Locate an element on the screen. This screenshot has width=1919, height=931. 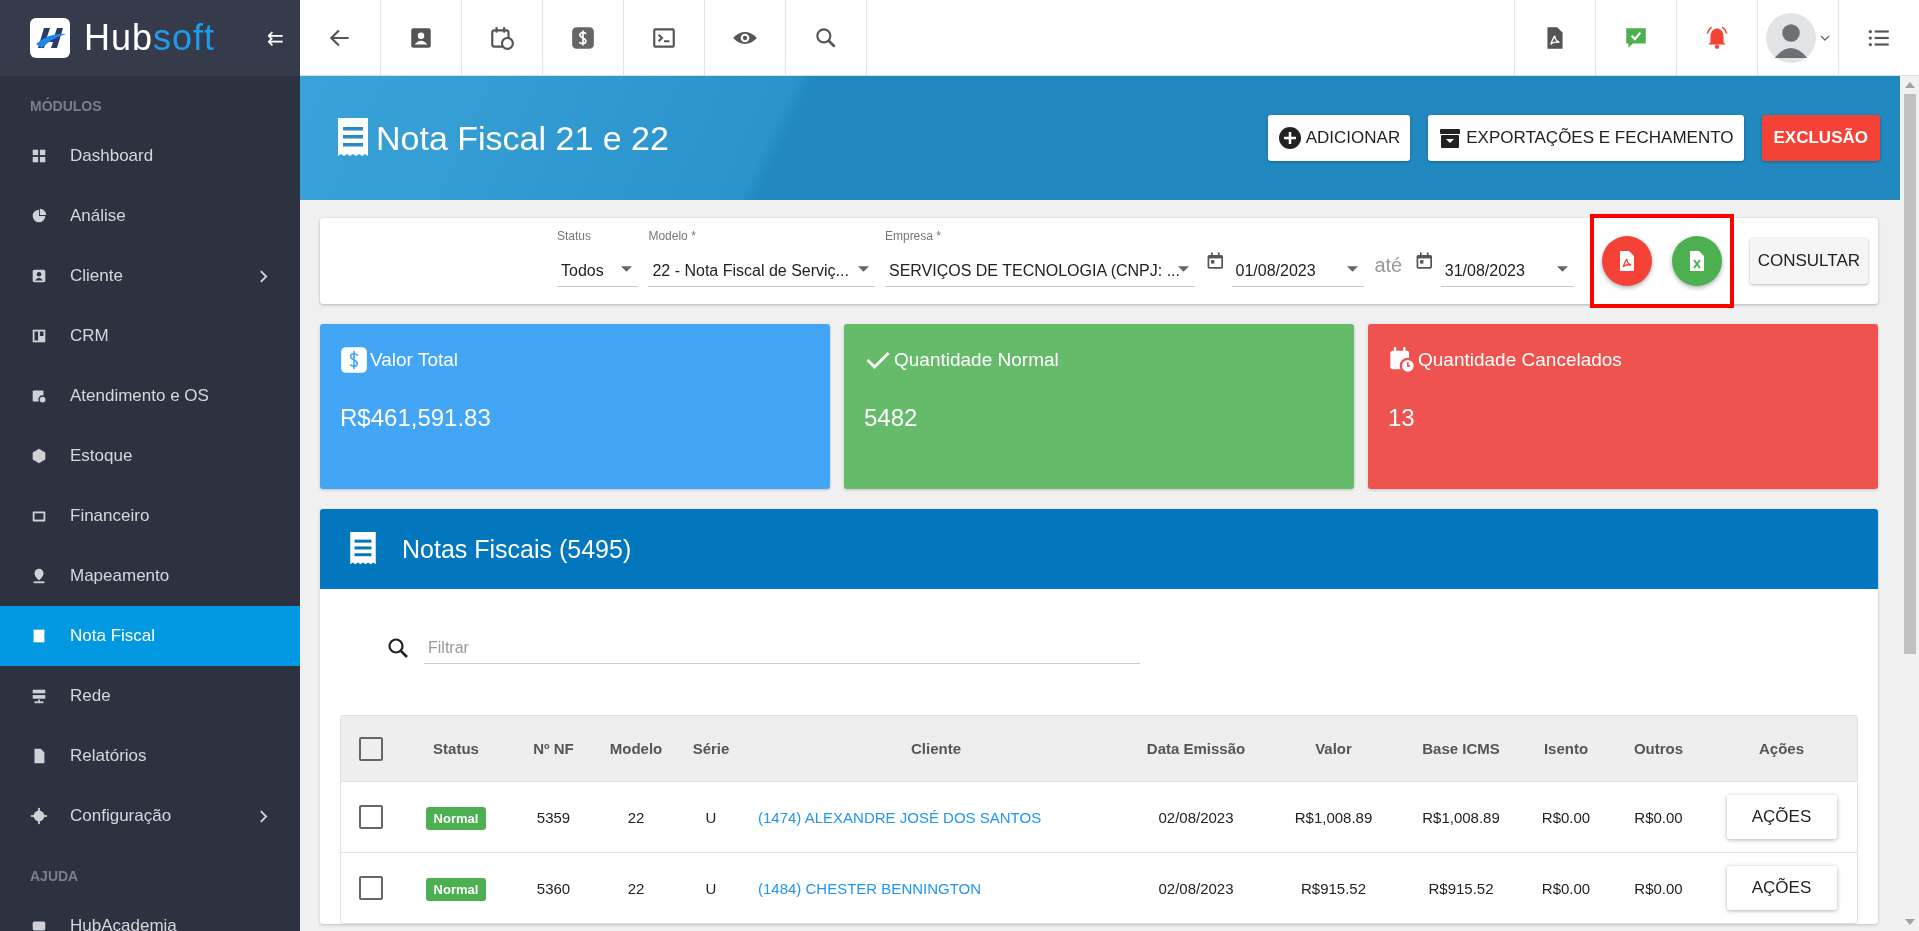
column-header: Modelo is located at coordinates (636, 748).